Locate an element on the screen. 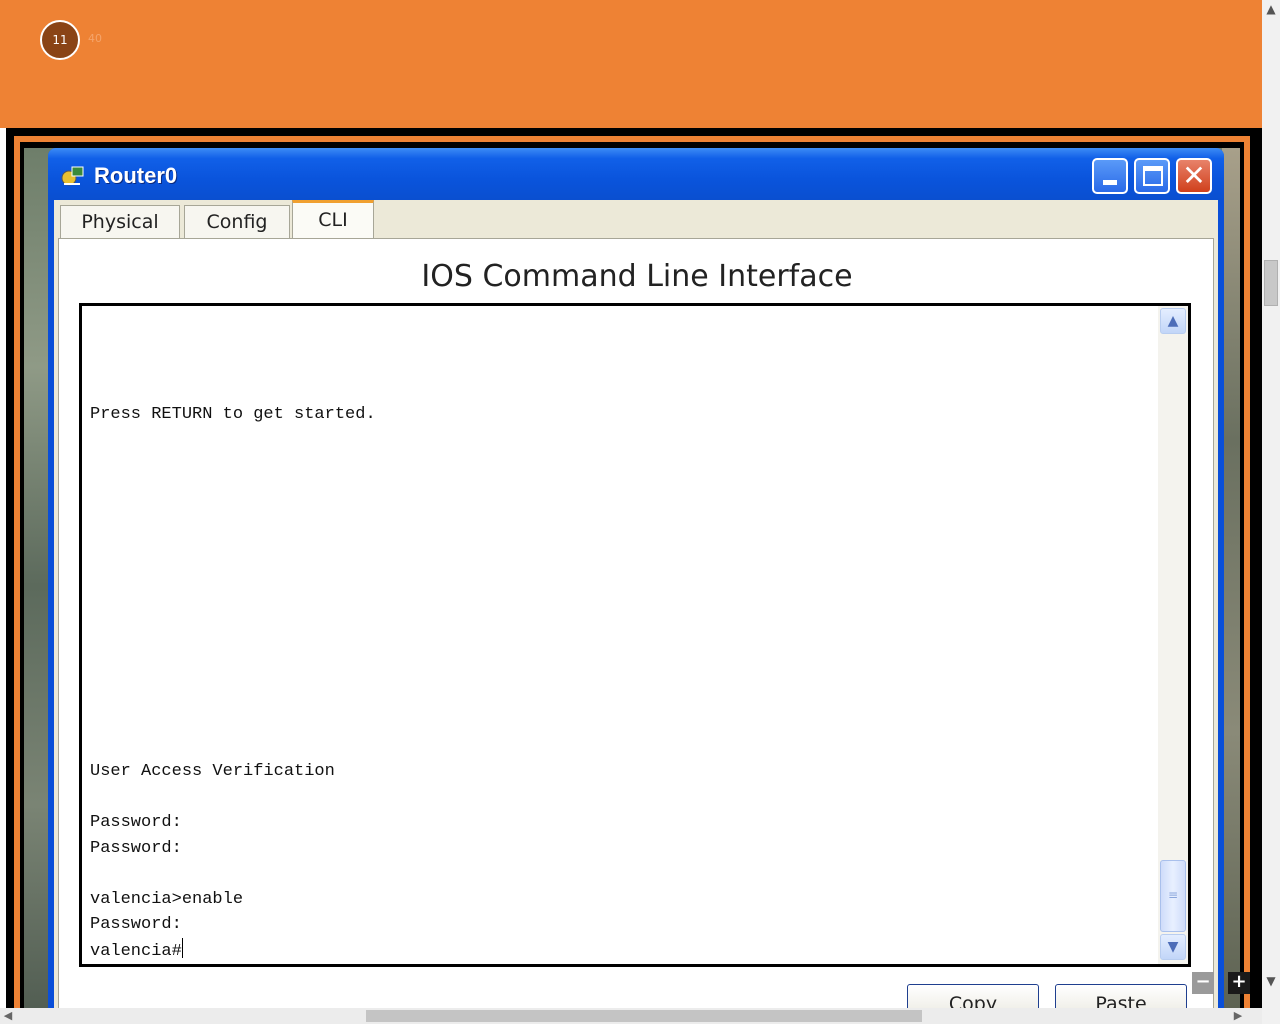  close-icon: ✕ is located at coordinates (1194, 175).